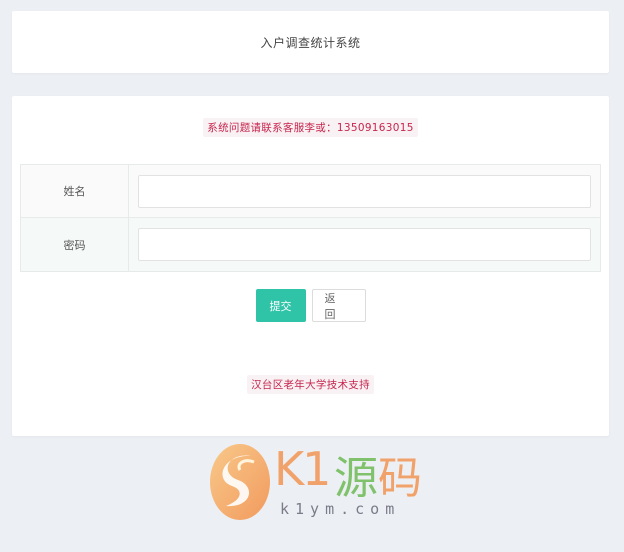 This screenshot has width=624, height=552. I want to click on password-label: 密码, so click(75, 244).